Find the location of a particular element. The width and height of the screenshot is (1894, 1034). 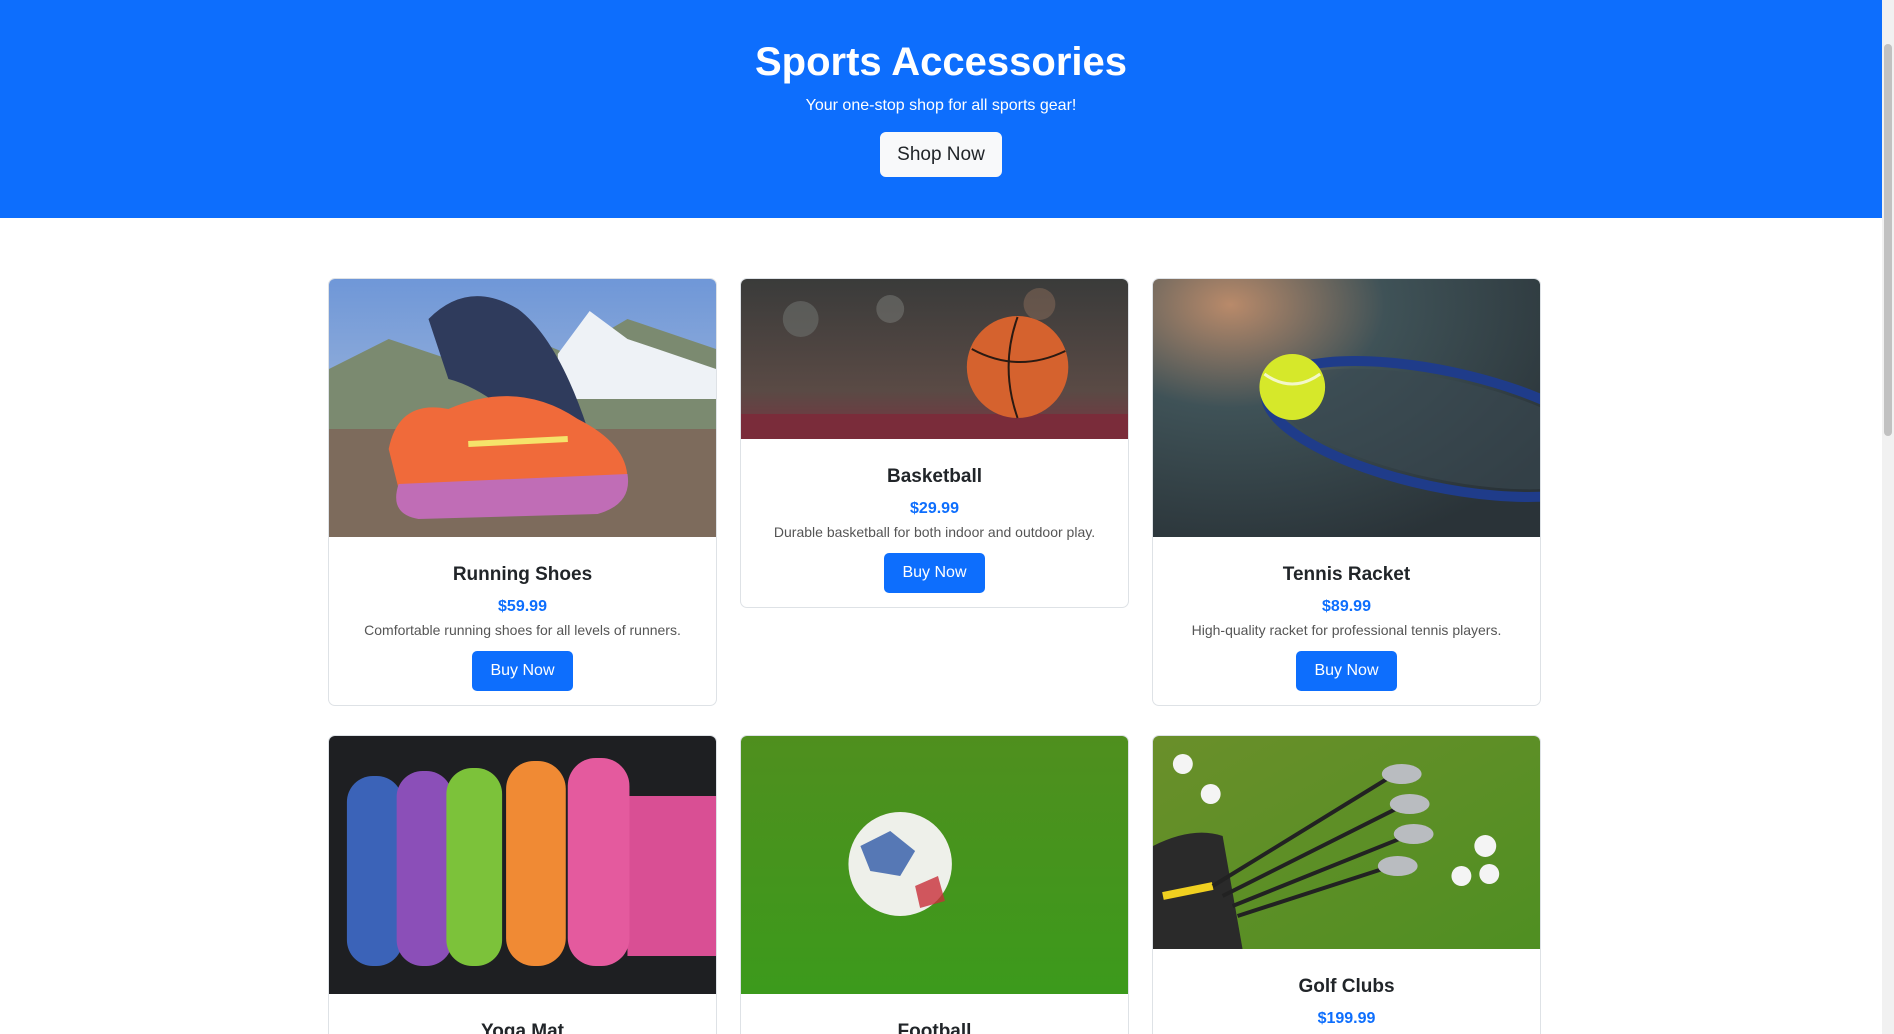

product-name: Yoga Mat is located at coordinates (522, 1027).